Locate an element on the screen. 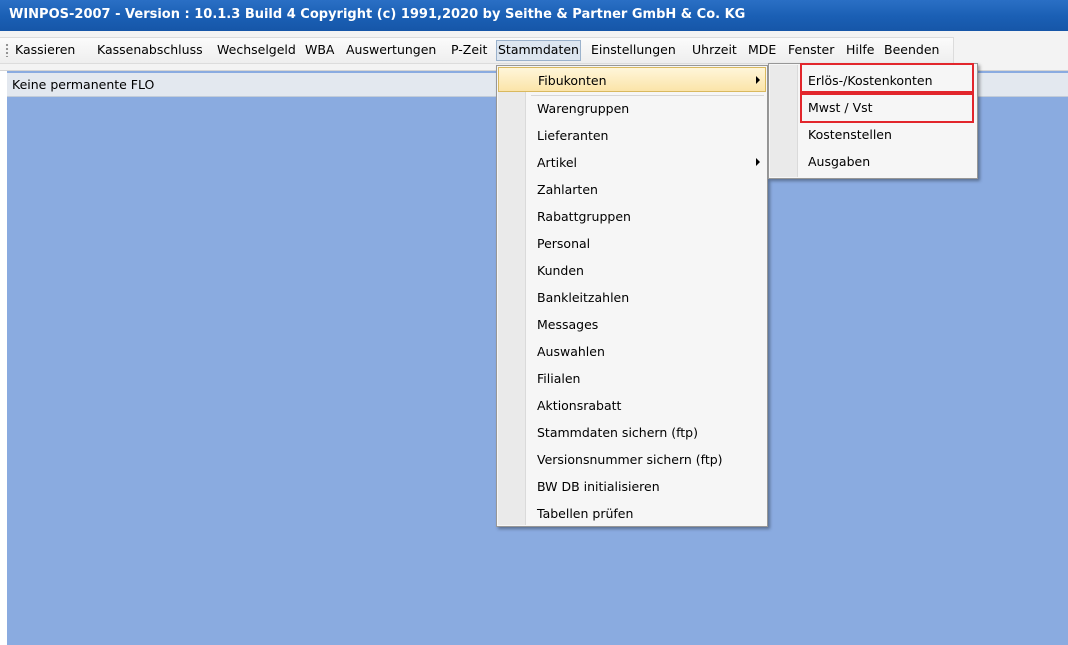 The height and width of the screenshot is (645, 1068). menu-wba: WBA is located at coordinates (320, 50).